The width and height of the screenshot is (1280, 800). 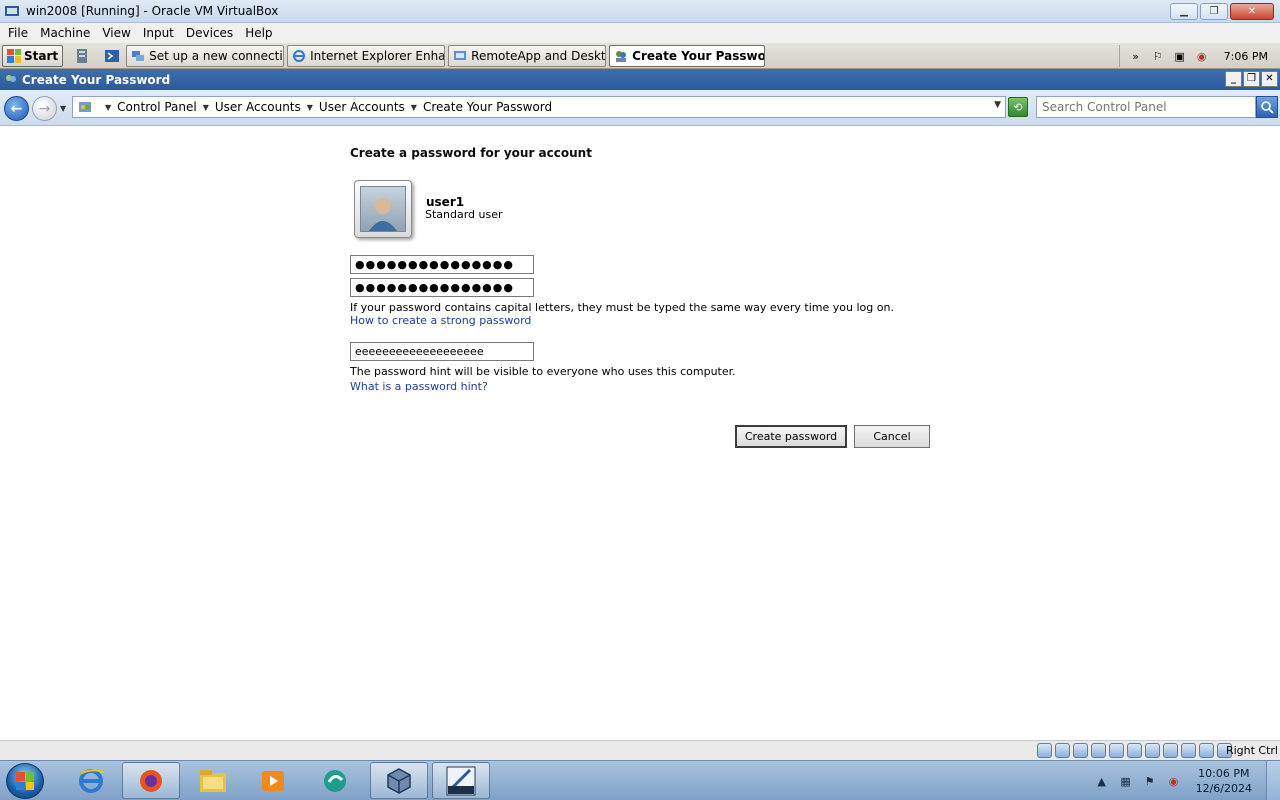 I want to click on user-name: user1, so click(x=445, y=202).